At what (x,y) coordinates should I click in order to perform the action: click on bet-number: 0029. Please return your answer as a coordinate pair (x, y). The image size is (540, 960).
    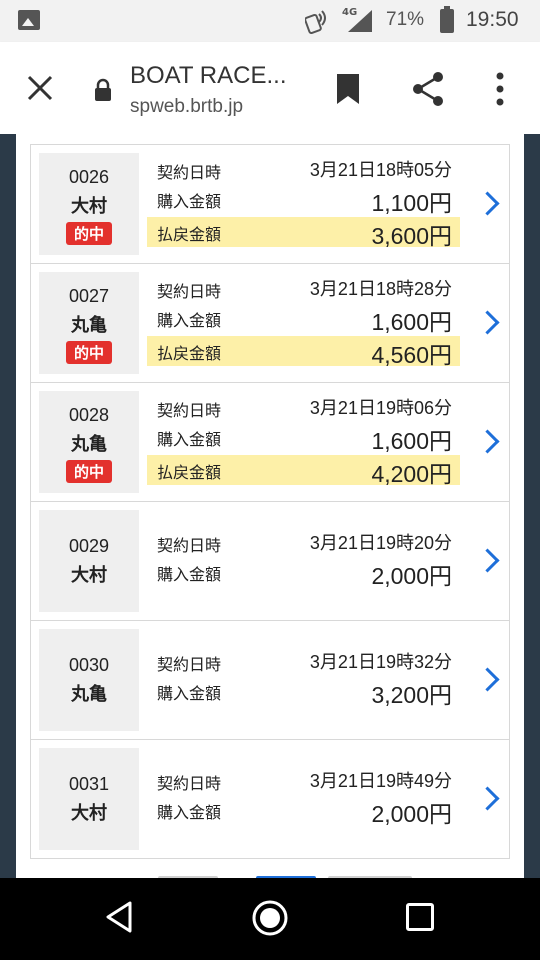
    Looking at the image, I should click on (89, 546).